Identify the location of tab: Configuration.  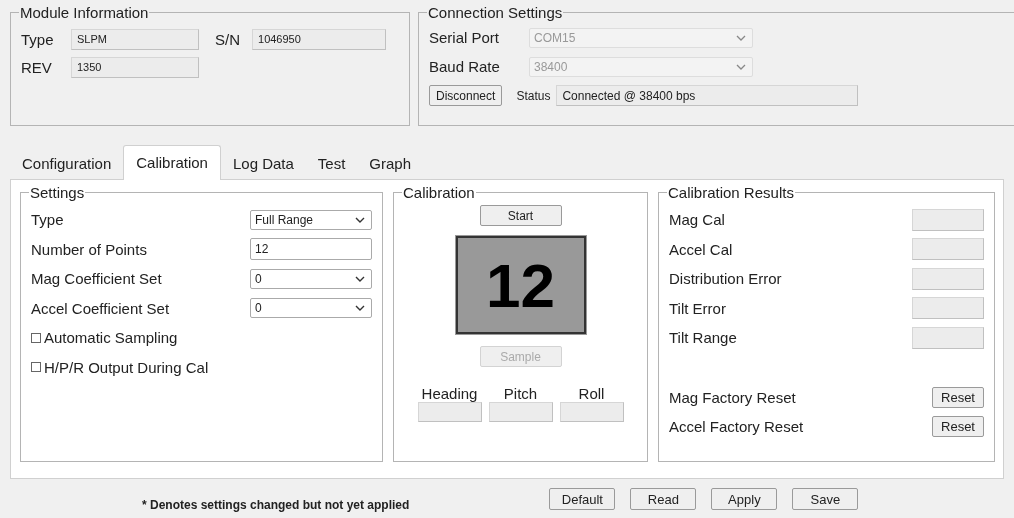
(67, 164).